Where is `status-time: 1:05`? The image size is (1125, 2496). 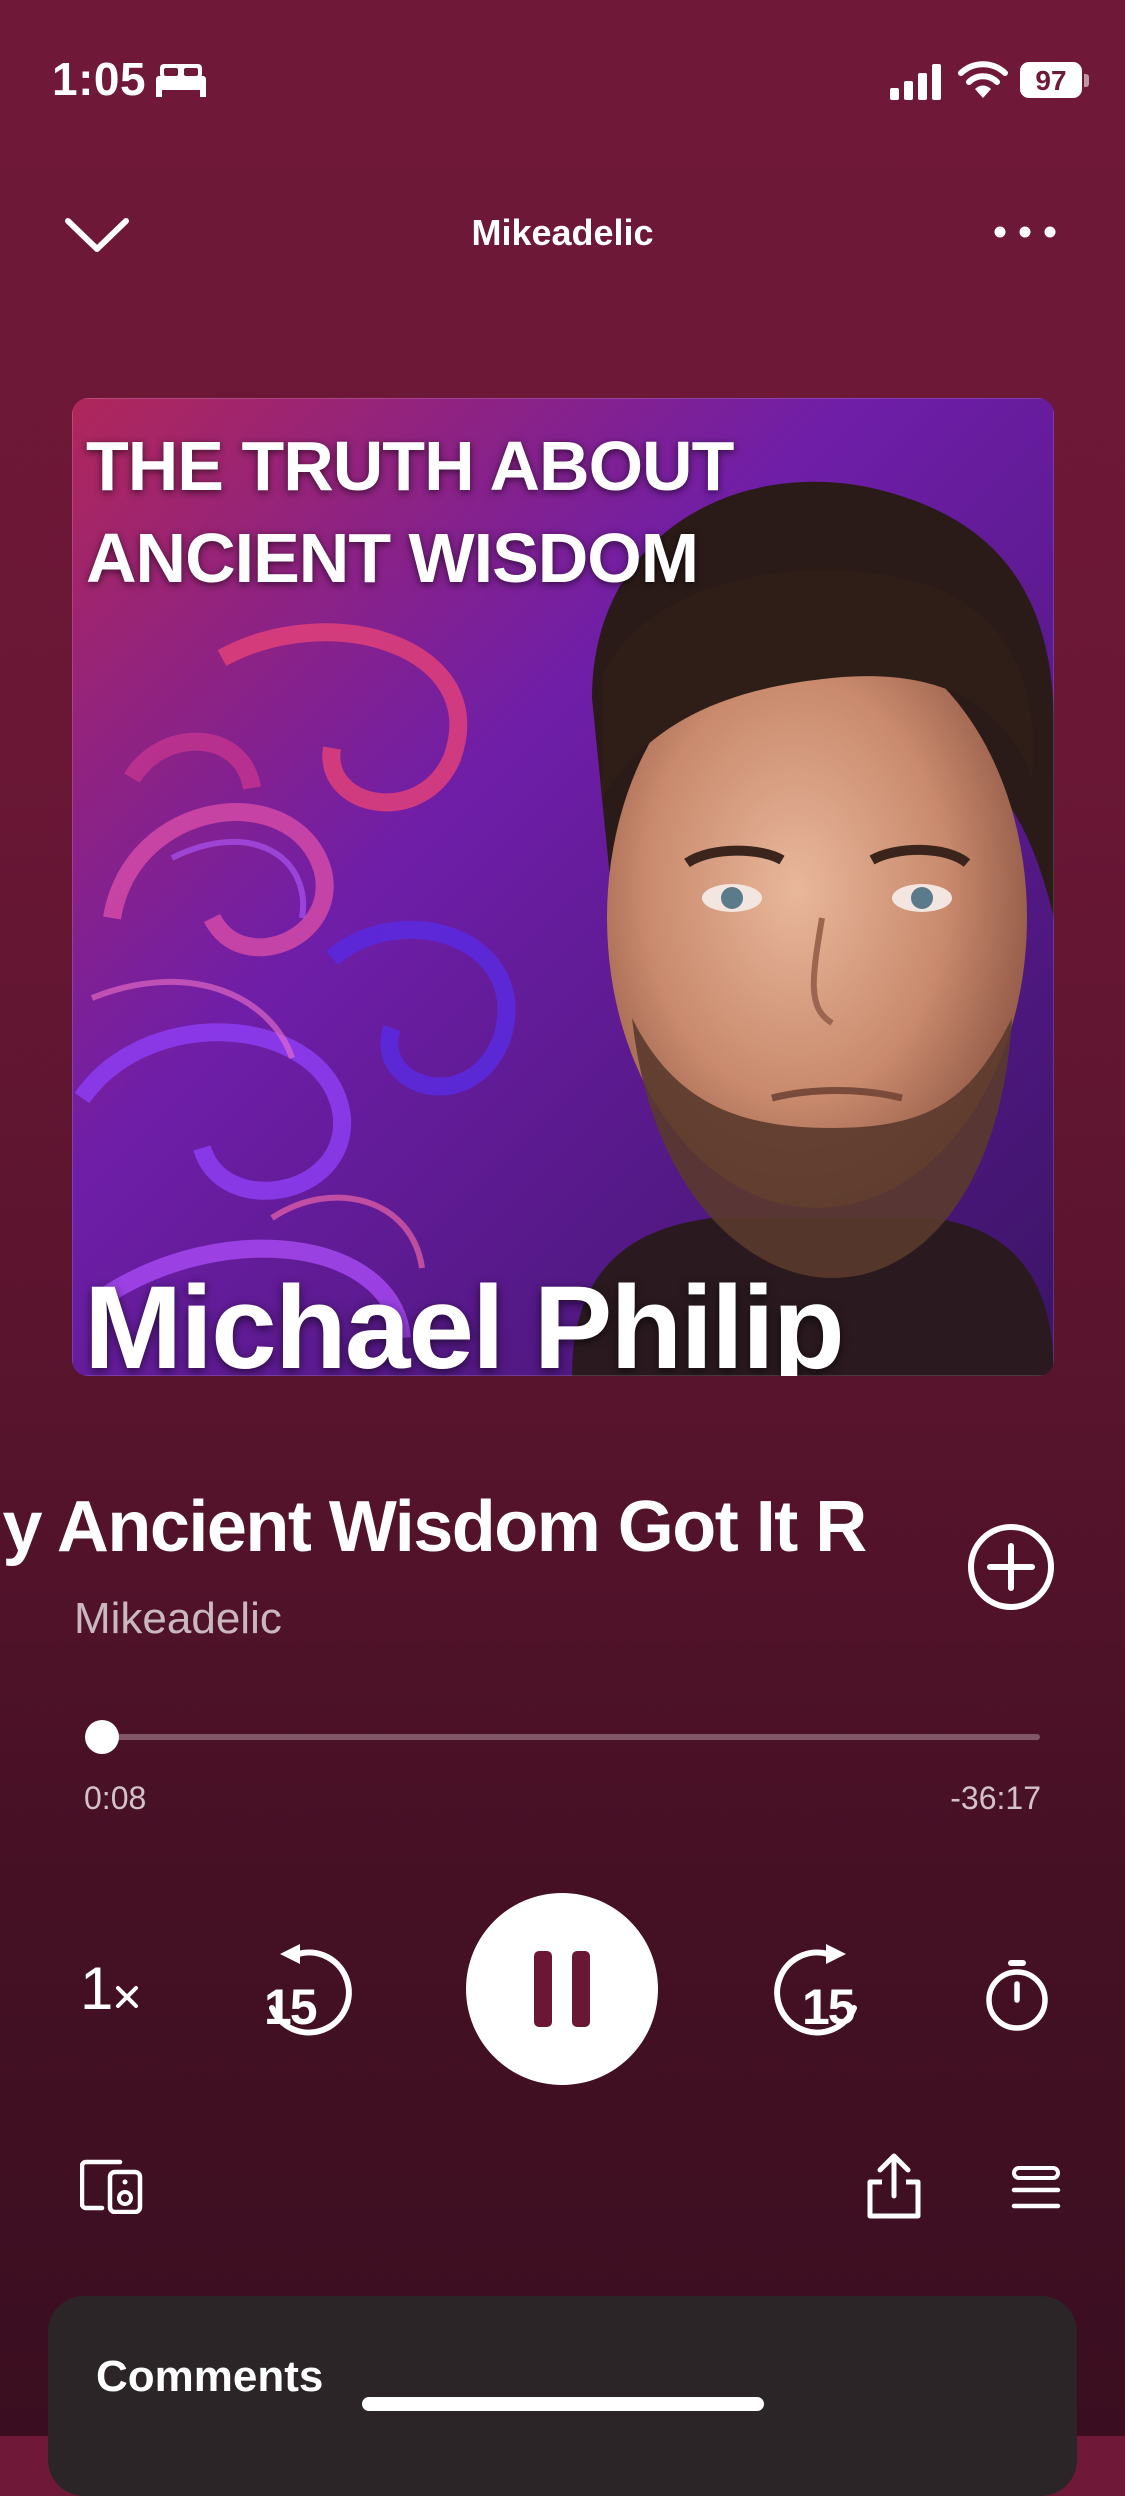
status-time: 1:05 is located at coordinates (99, 79).